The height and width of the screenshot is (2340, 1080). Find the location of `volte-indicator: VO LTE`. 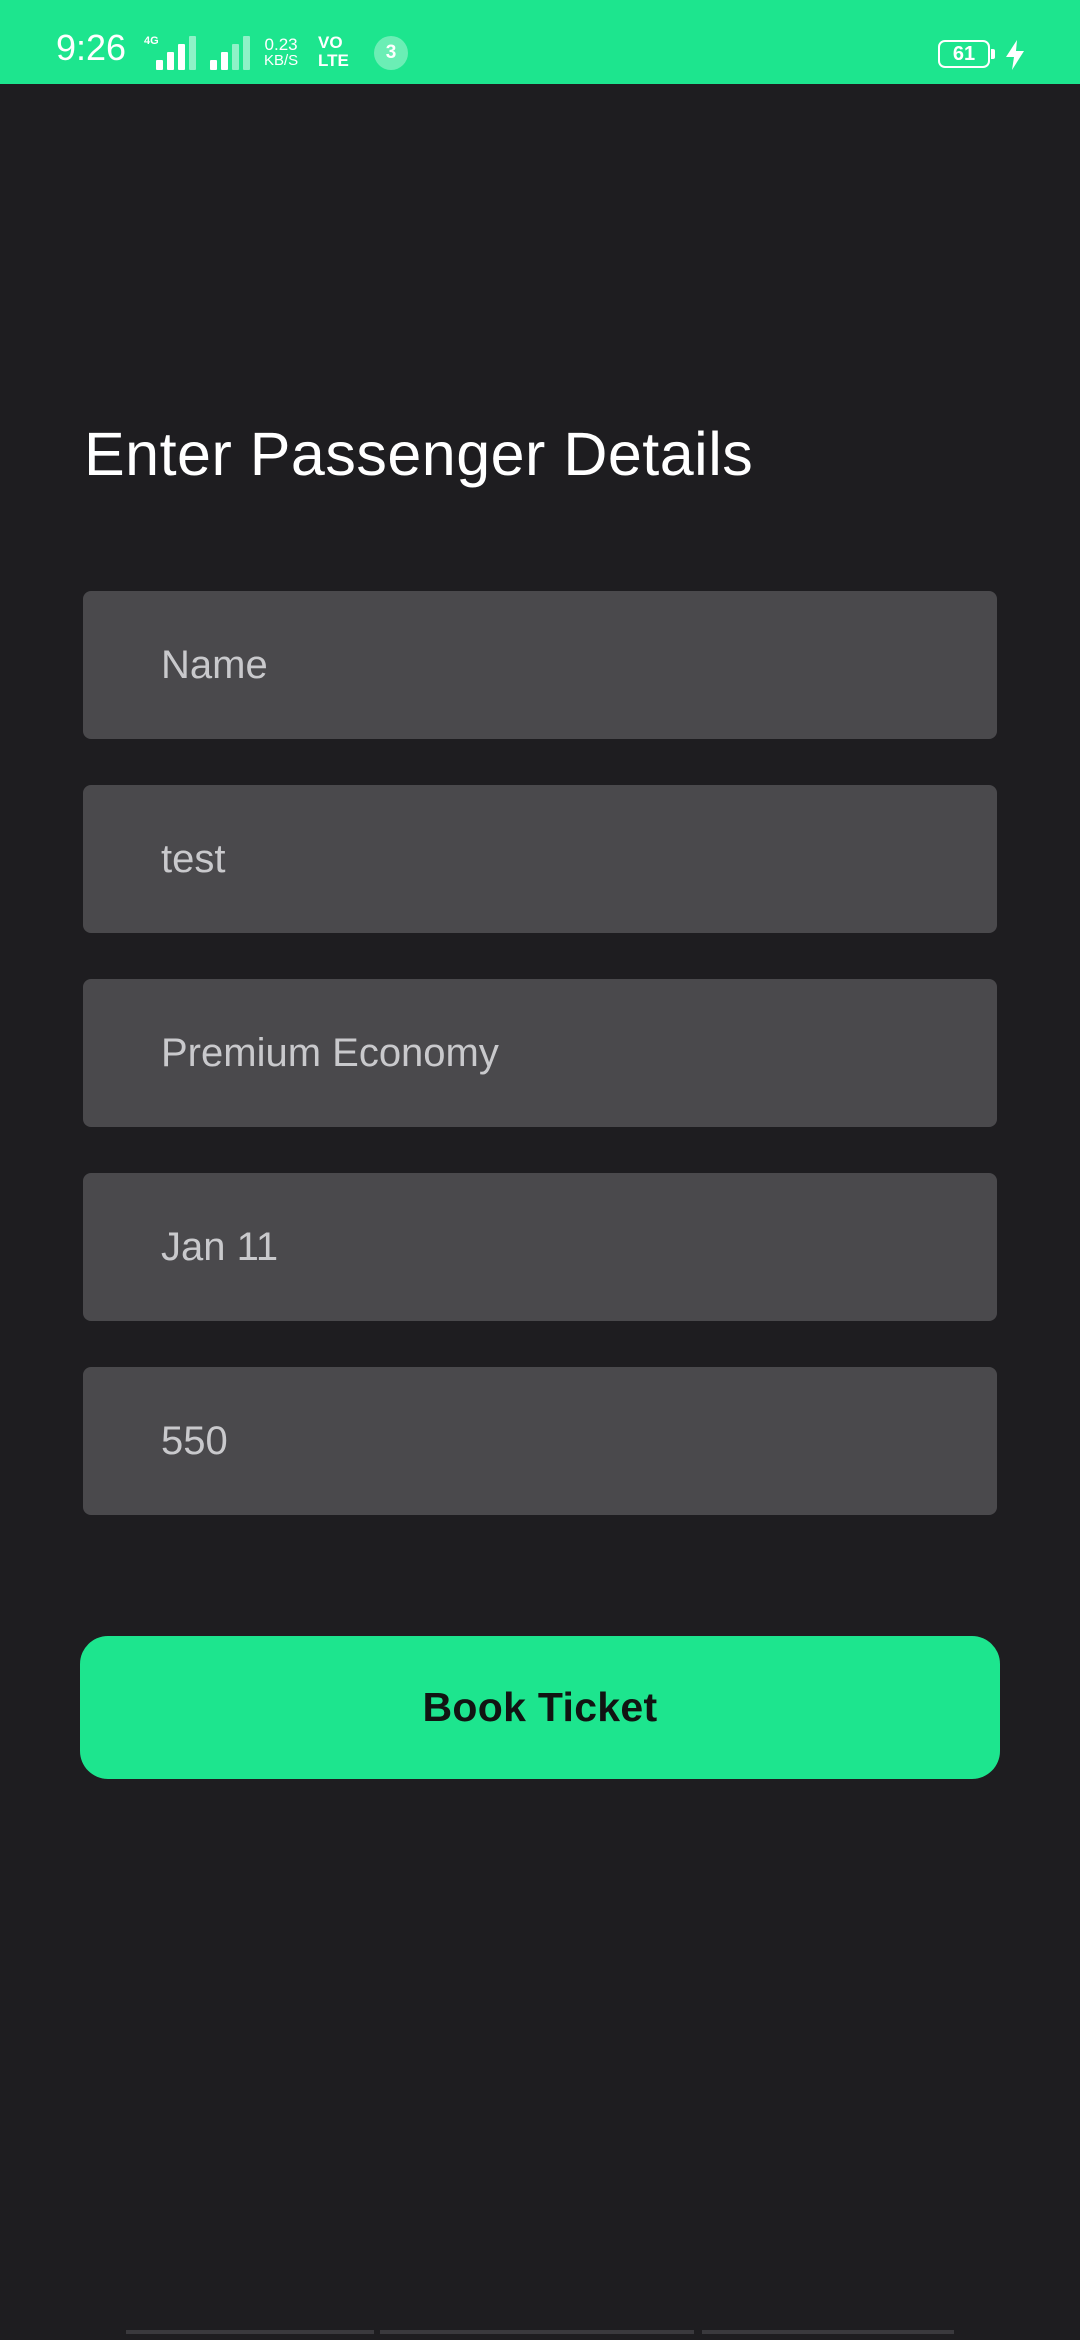

volte-indicator: VO LTE is located at coordinates (333, 52).